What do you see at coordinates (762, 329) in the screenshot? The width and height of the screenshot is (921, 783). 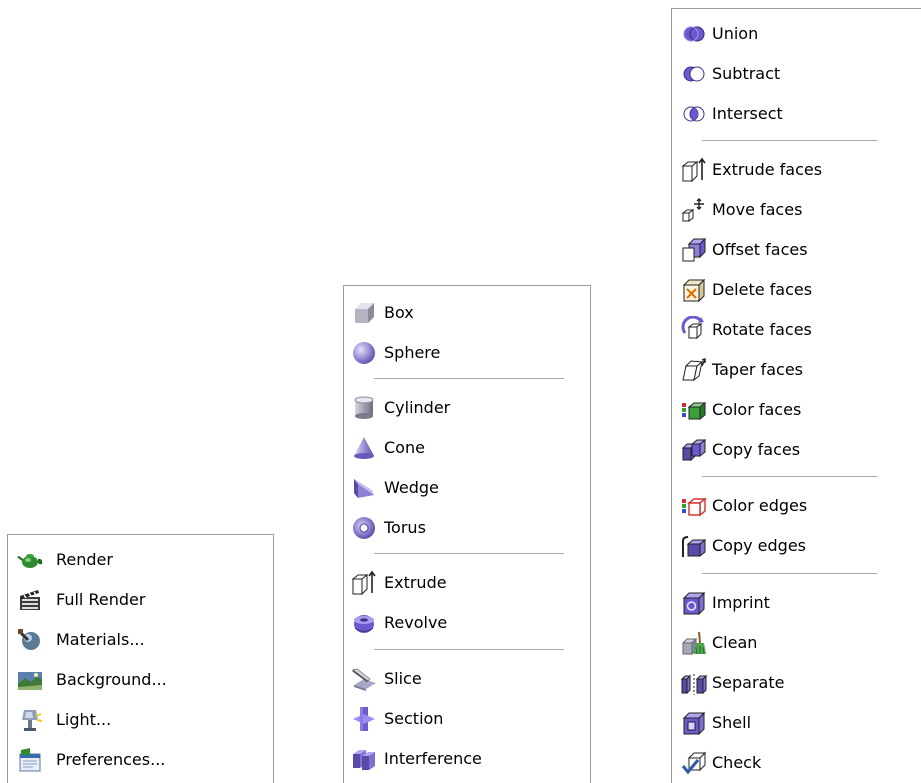 I see `menu-item-label: Rotate faces` at bounding box center [762, 329].